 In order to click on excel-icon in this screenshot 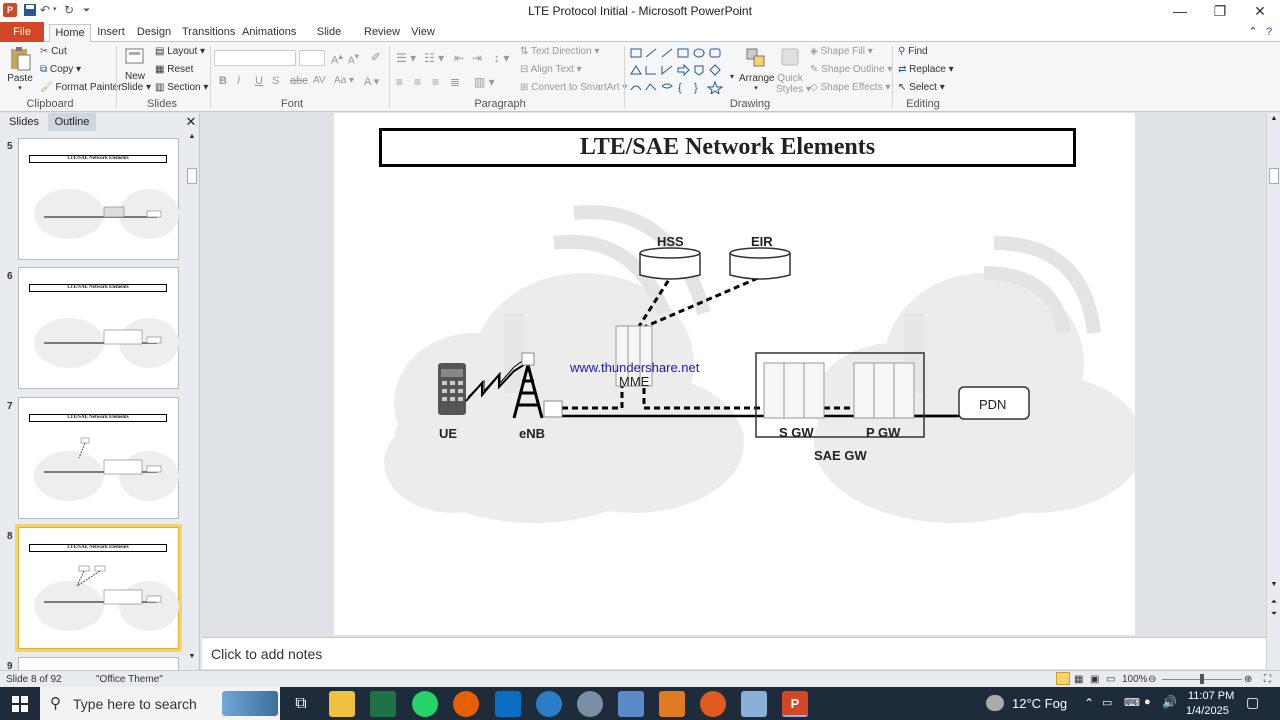, I will do `click(383, 704)`.